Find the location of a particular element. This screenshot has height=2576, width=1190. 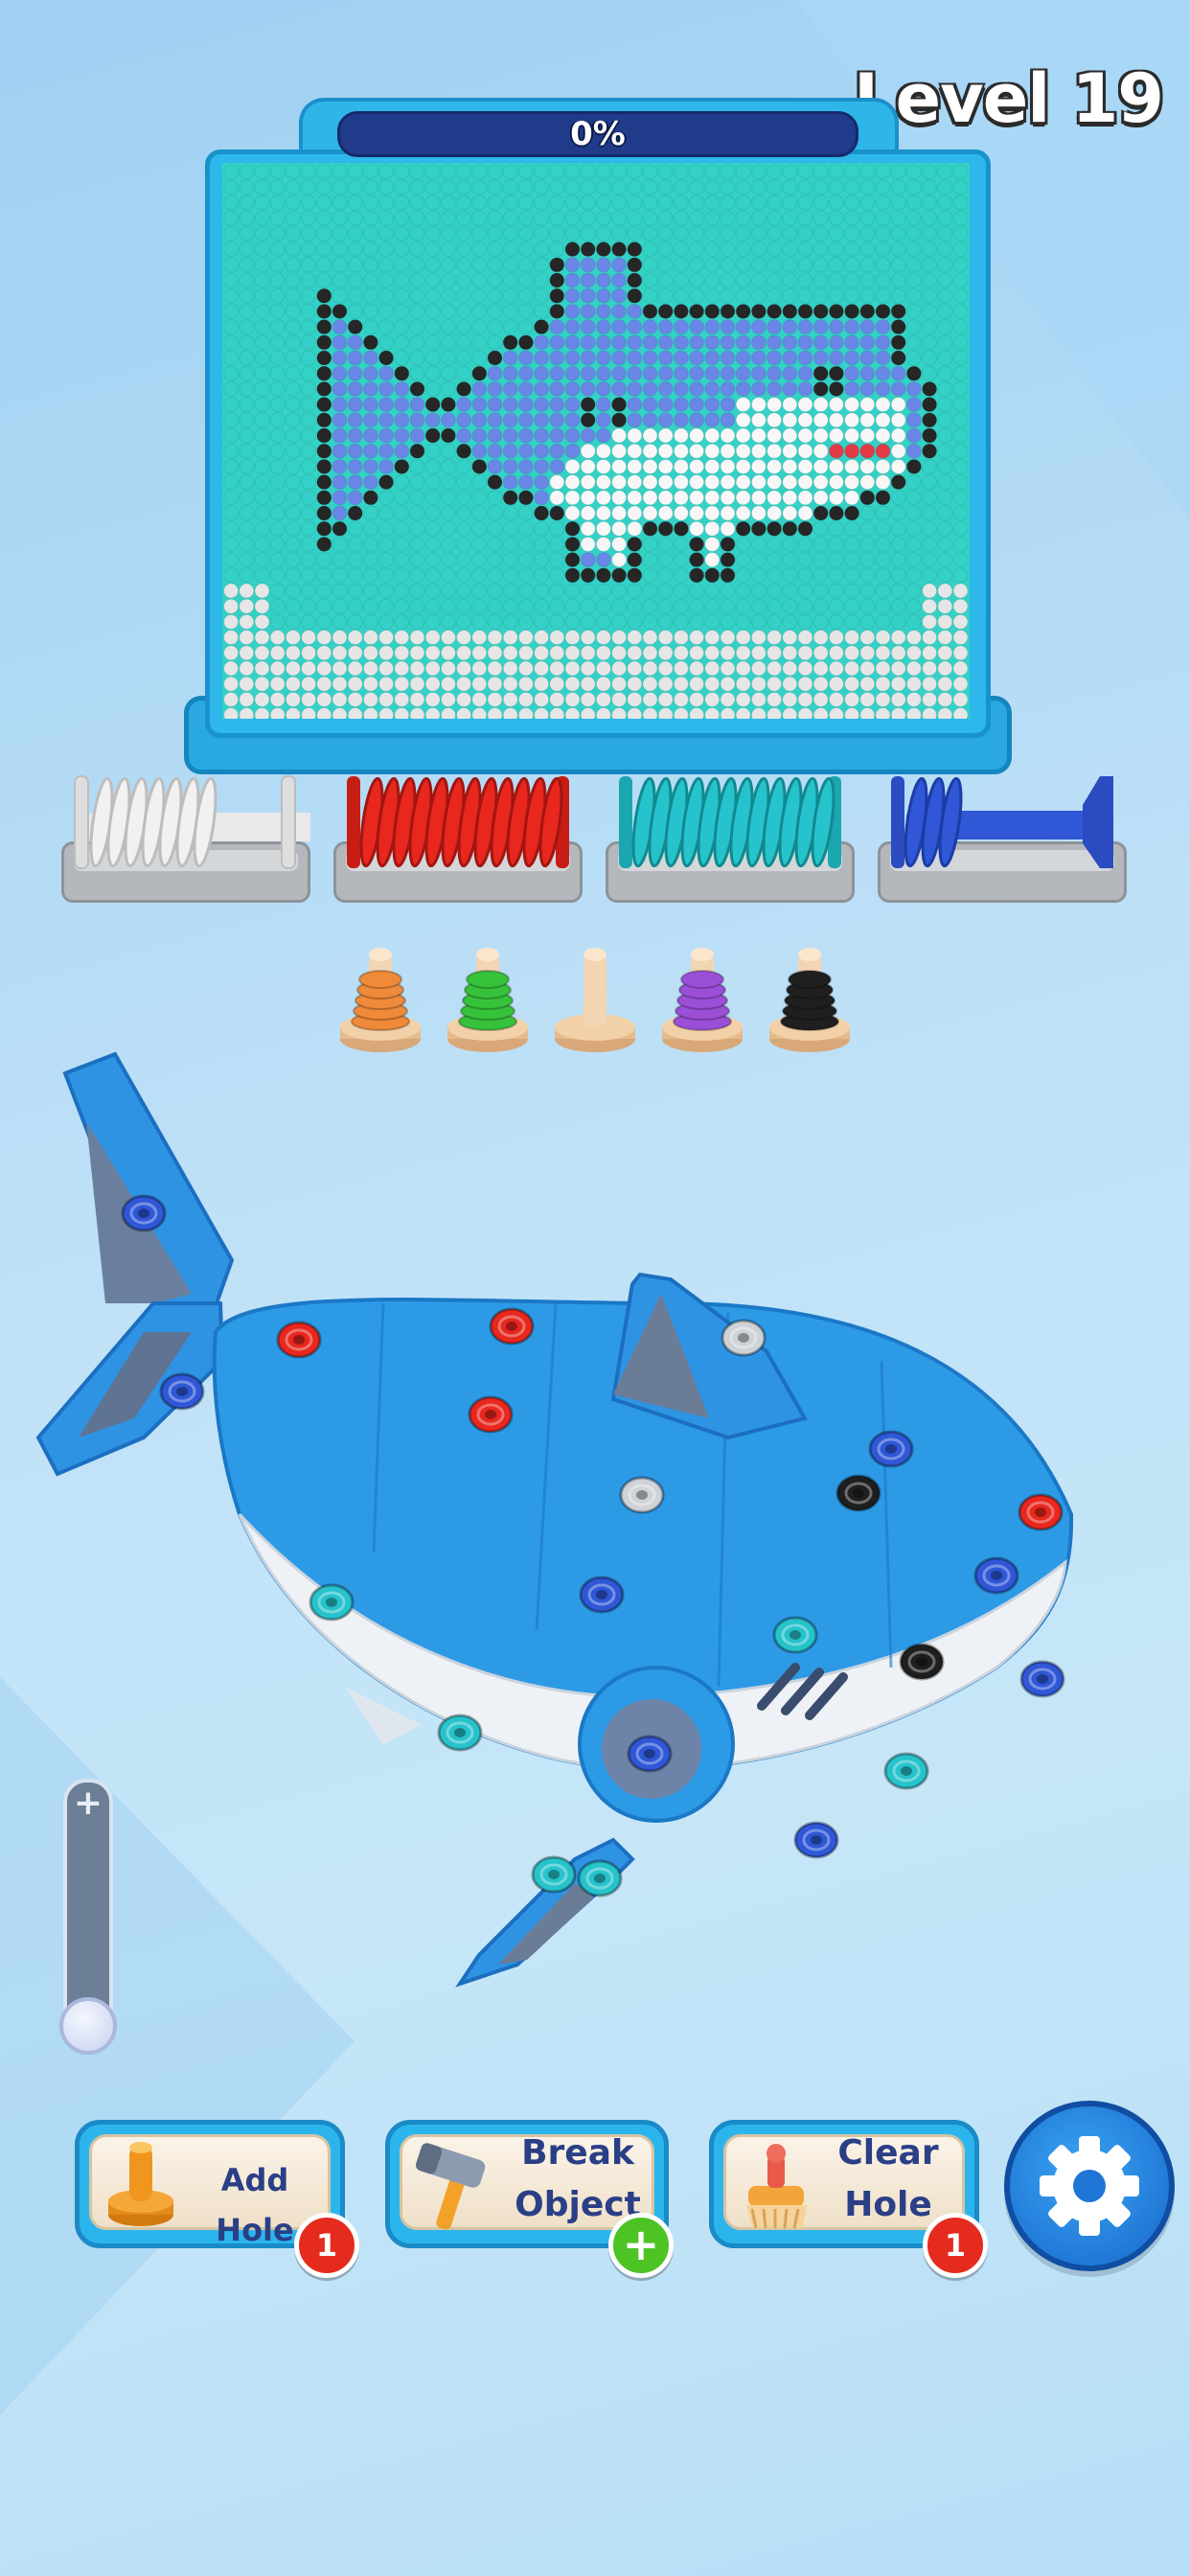

zoom-slider-handle is located at coordinates (88, 2026).